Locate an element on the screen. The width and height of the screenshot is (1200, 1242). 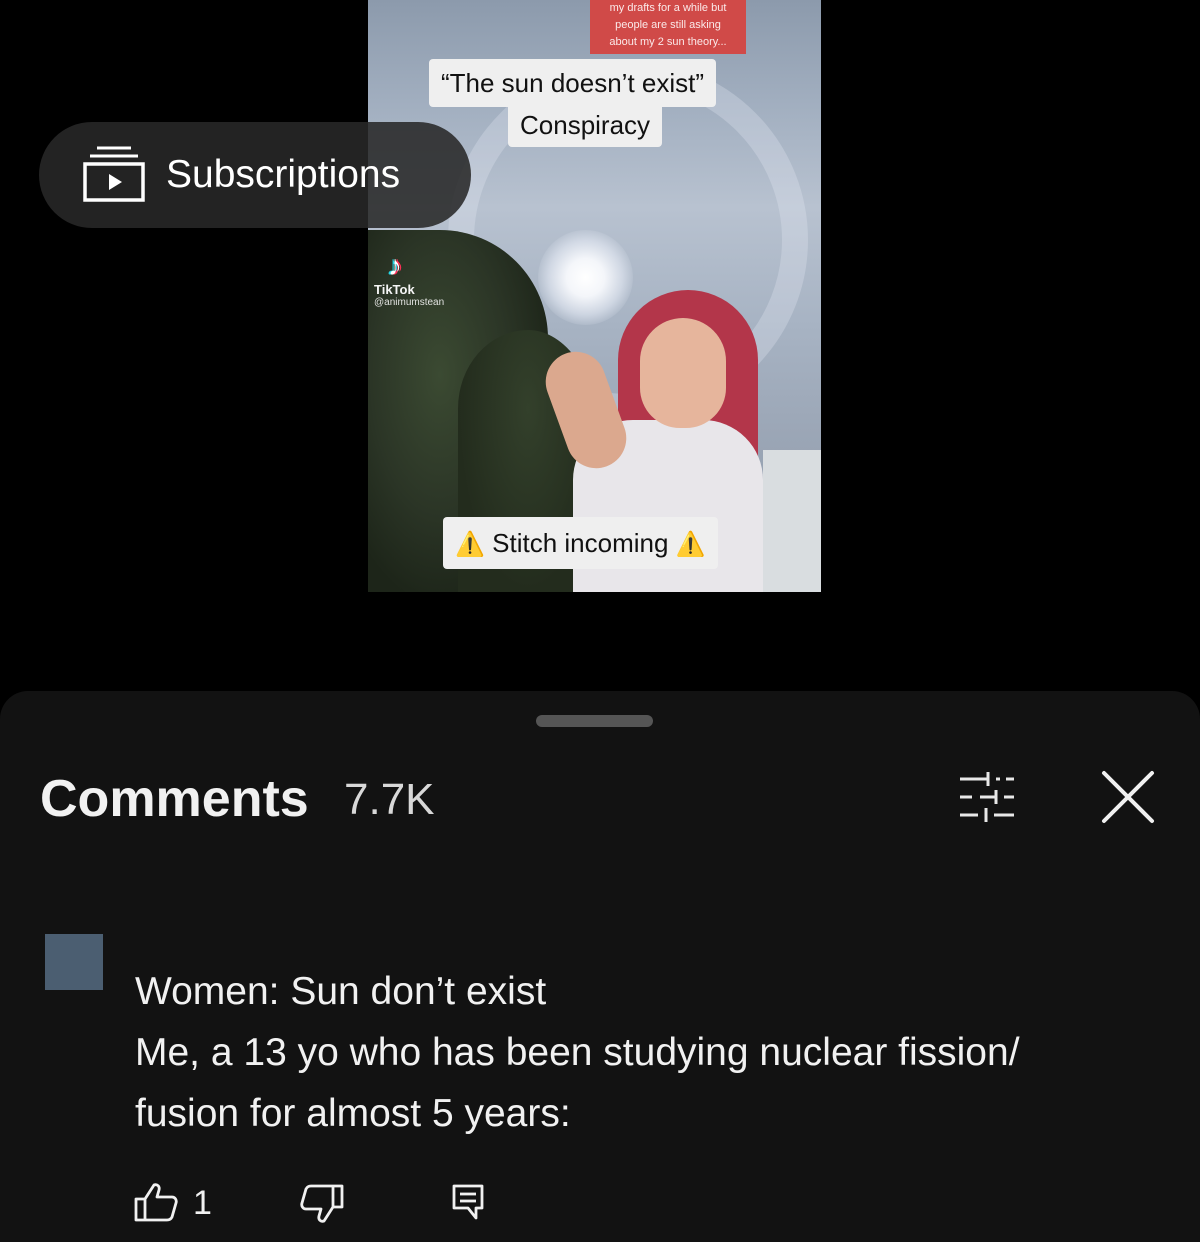
thumbs-up-icon is located at coordinates (156, 1202).